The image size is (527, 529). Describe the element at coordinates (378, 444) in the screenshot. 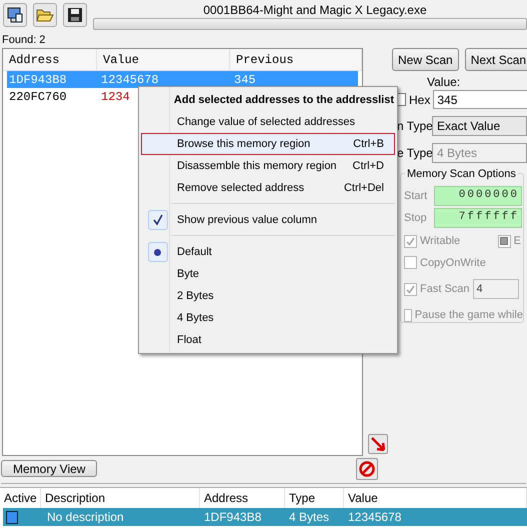

I see `arrow-button` at that location.